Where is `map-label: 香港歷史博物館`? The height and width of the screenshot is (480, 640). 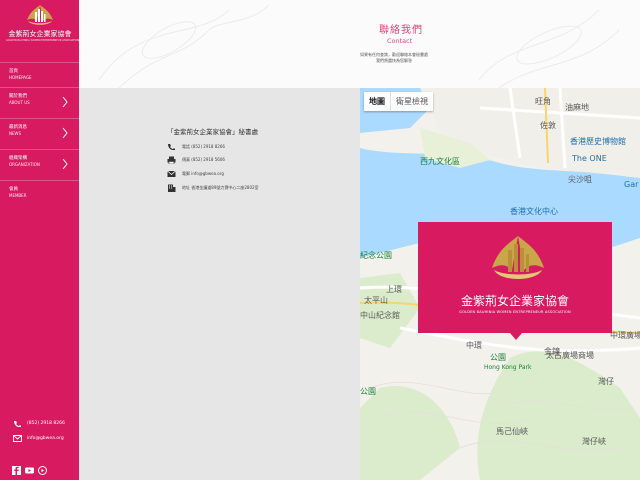 map-label: 香港歷史博物館 is located at coordinates (598, 141).